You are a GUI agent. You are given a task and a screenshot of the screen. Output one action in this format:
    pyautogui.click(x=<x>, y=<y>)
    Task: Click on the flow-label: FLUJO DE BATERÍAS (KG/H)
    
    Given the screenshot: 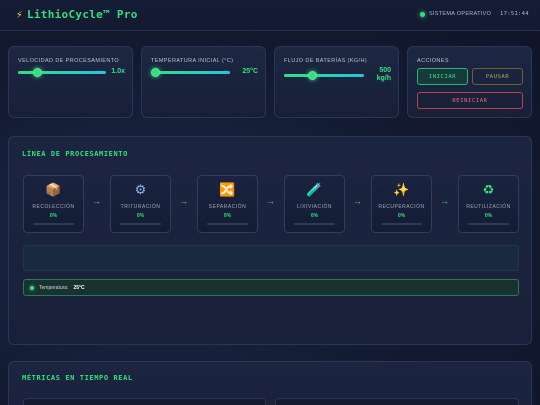 What is the action you would take?
    pyautogui.click(x=326, y=61)
    